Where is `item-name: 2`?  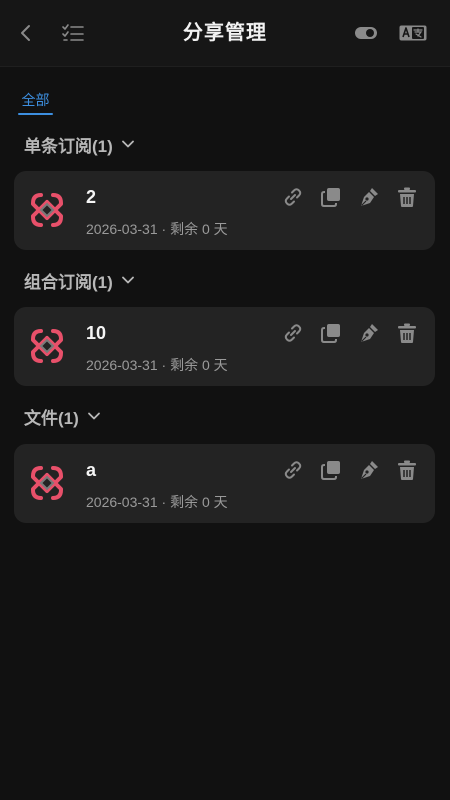 item-name: 2 is located at coordinates (91, 197).